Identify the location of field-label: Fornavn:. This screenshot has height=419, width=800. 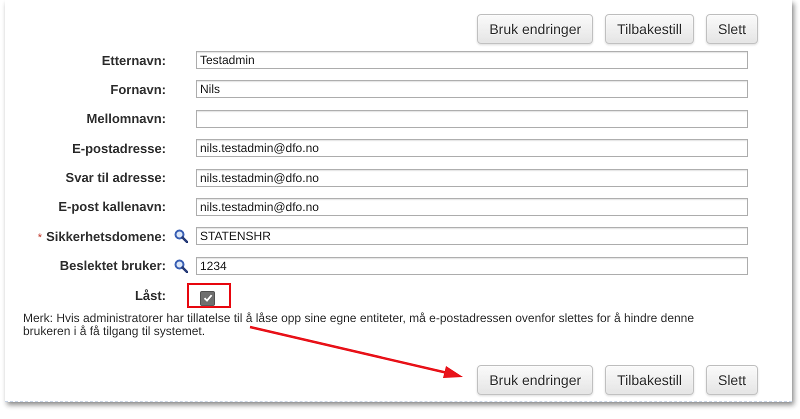
(138, 89).